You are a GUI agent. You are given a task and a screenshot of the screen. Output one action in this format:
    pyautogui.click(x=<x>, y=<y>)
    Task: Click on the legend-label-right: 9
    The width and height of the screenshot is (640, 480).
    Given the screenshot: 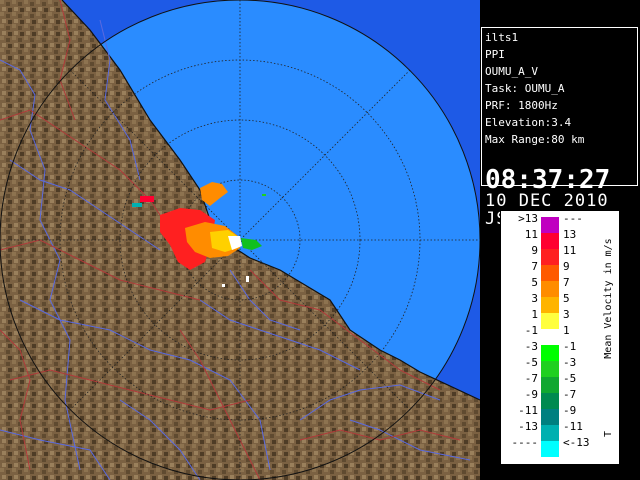 What is the action you would take?
    pyautogui.click(x=566, y=266)
    